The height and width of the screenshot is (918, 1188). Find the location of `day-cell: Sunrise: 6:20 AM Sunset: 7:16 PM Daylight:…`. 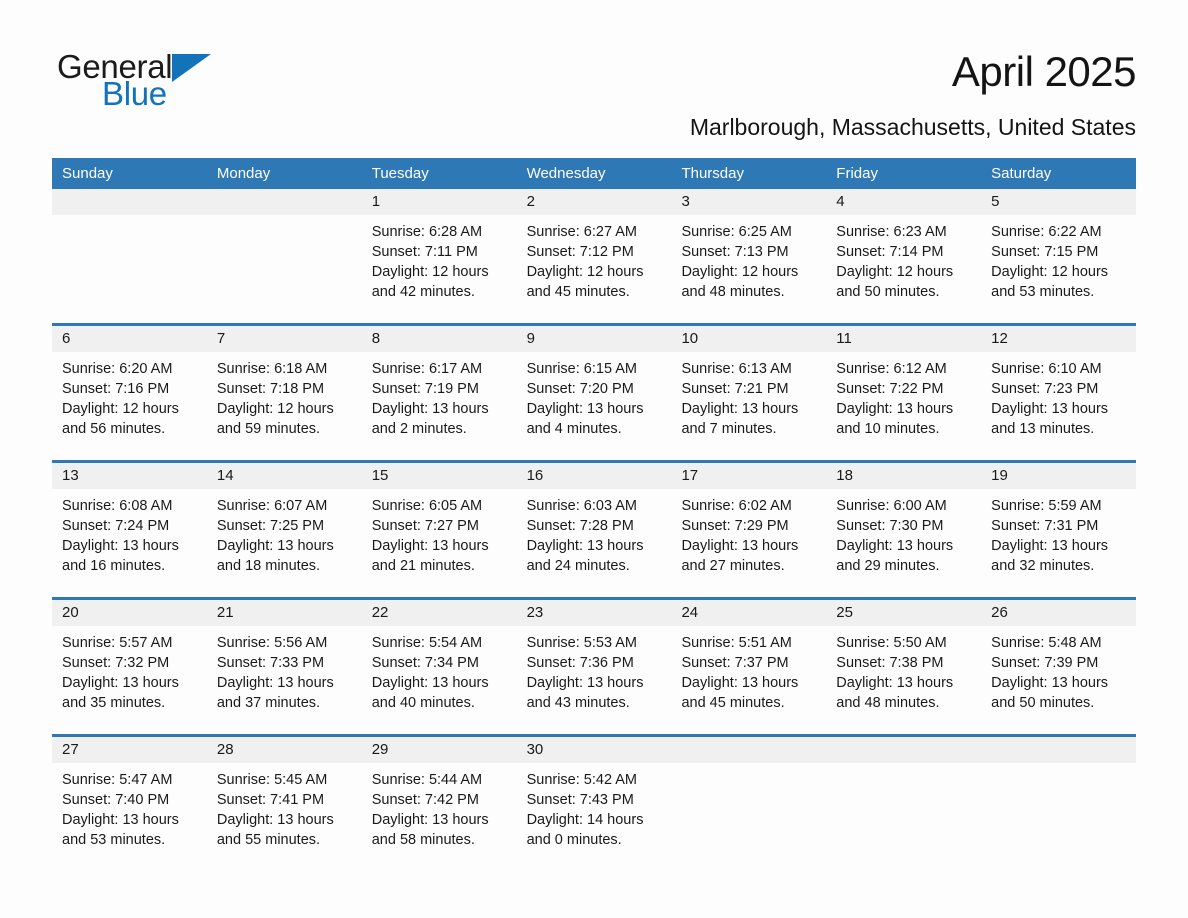

day-cell: Sunrise: 6:20 AM Sunset: 7:16 PM Daylight:… is located at coordinates (129, 406).